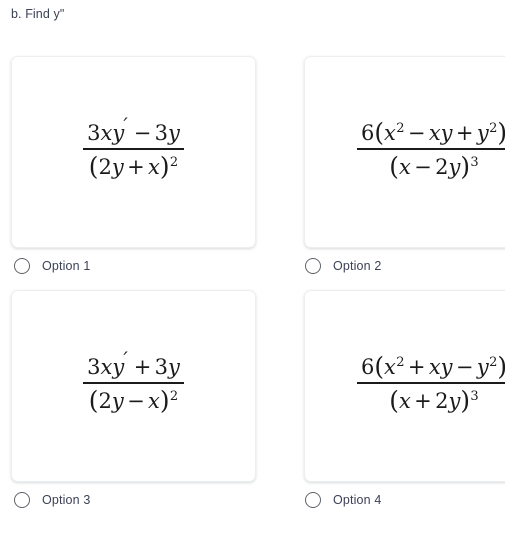 The height and width of the screenshot is (545, 505). I want to click on fraction: 6(x2−xy+y2) (x−2y)3, so click(430, 148).